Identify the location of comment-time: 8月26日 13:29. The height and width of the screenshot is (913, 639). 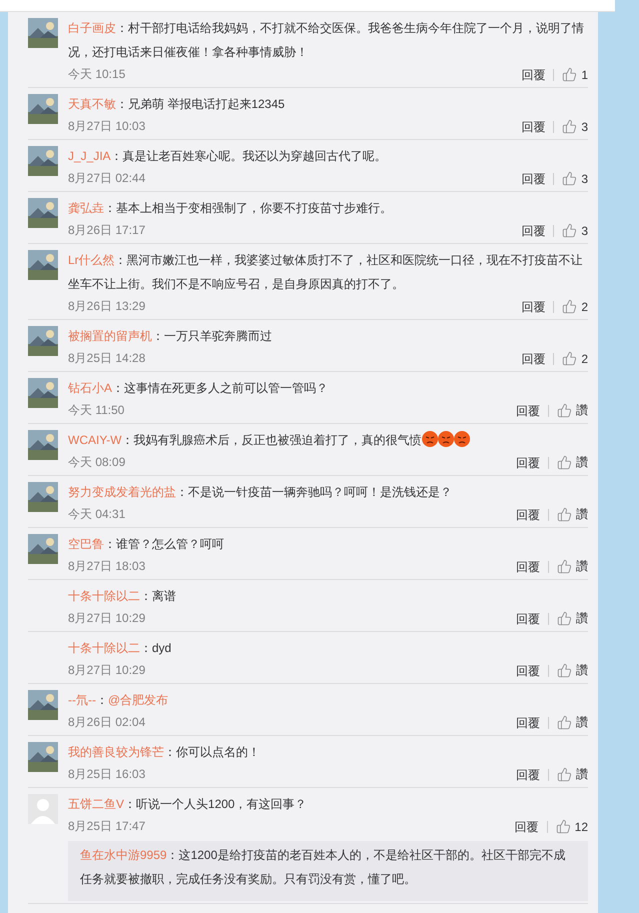
(107, 306).